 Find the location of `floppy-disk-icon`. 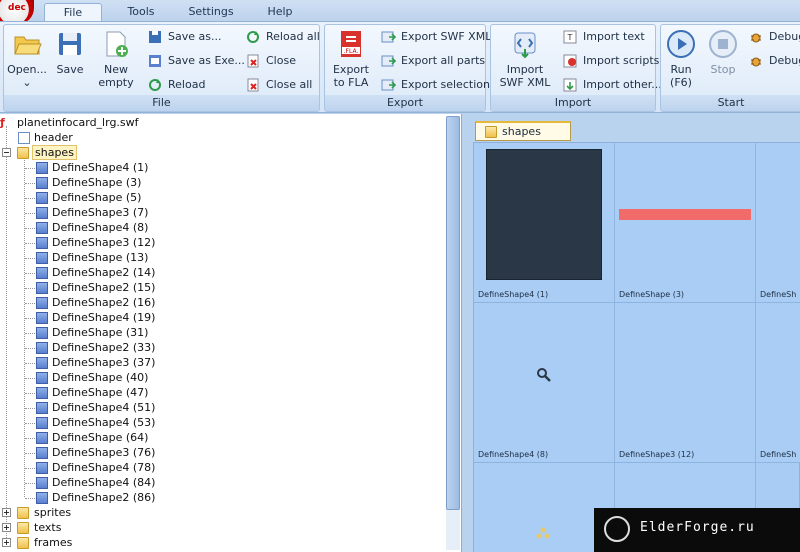

floppy-disk-icon is located at coordinates (70, 44).